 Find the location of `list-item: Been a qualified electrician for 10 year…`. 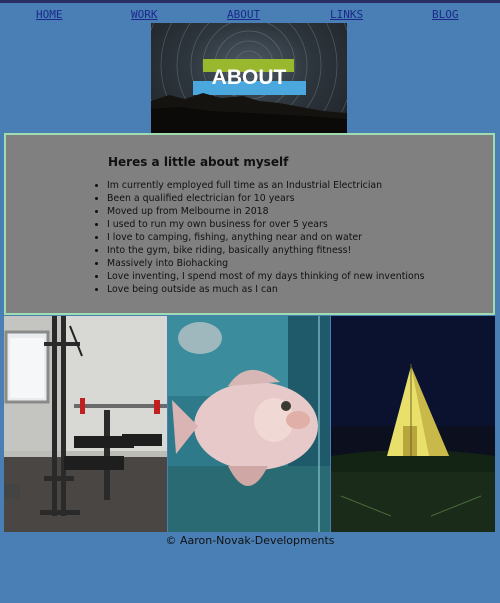

list-item: Been a qualified electrician for 10 year… is located at coordinates (266, 198).